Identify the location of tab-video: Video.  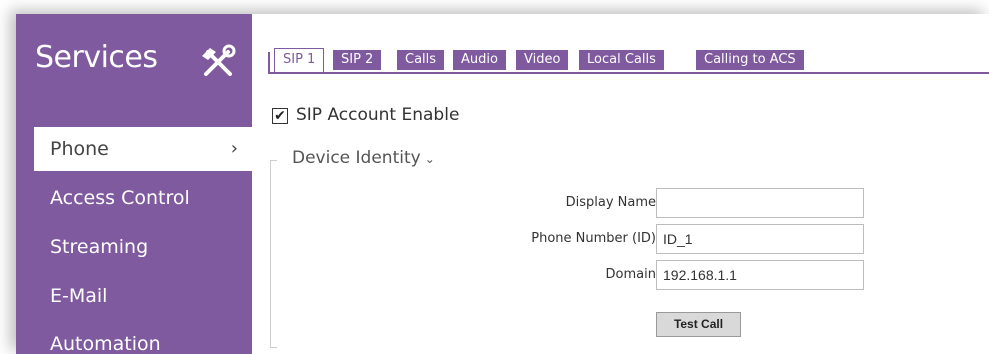
(542, 60).